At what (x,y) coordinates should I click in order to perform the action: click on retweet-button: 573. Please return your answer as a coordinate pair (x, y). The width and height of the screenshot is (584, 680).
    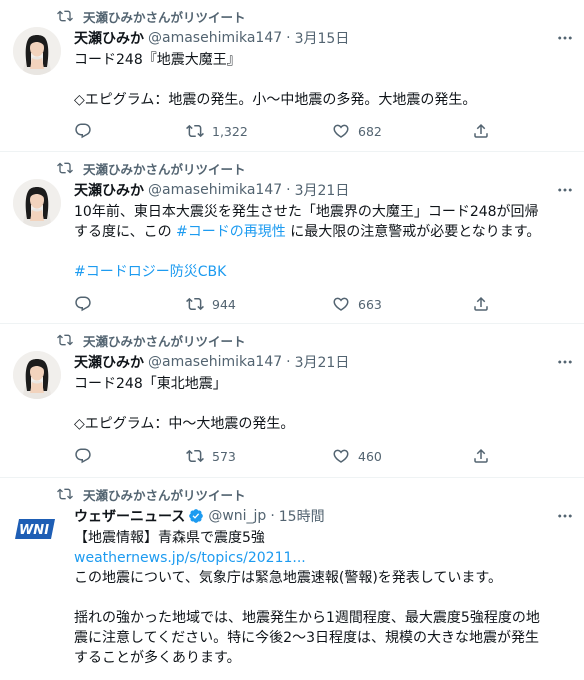
    Looking at the image, I should click on (211, 456).